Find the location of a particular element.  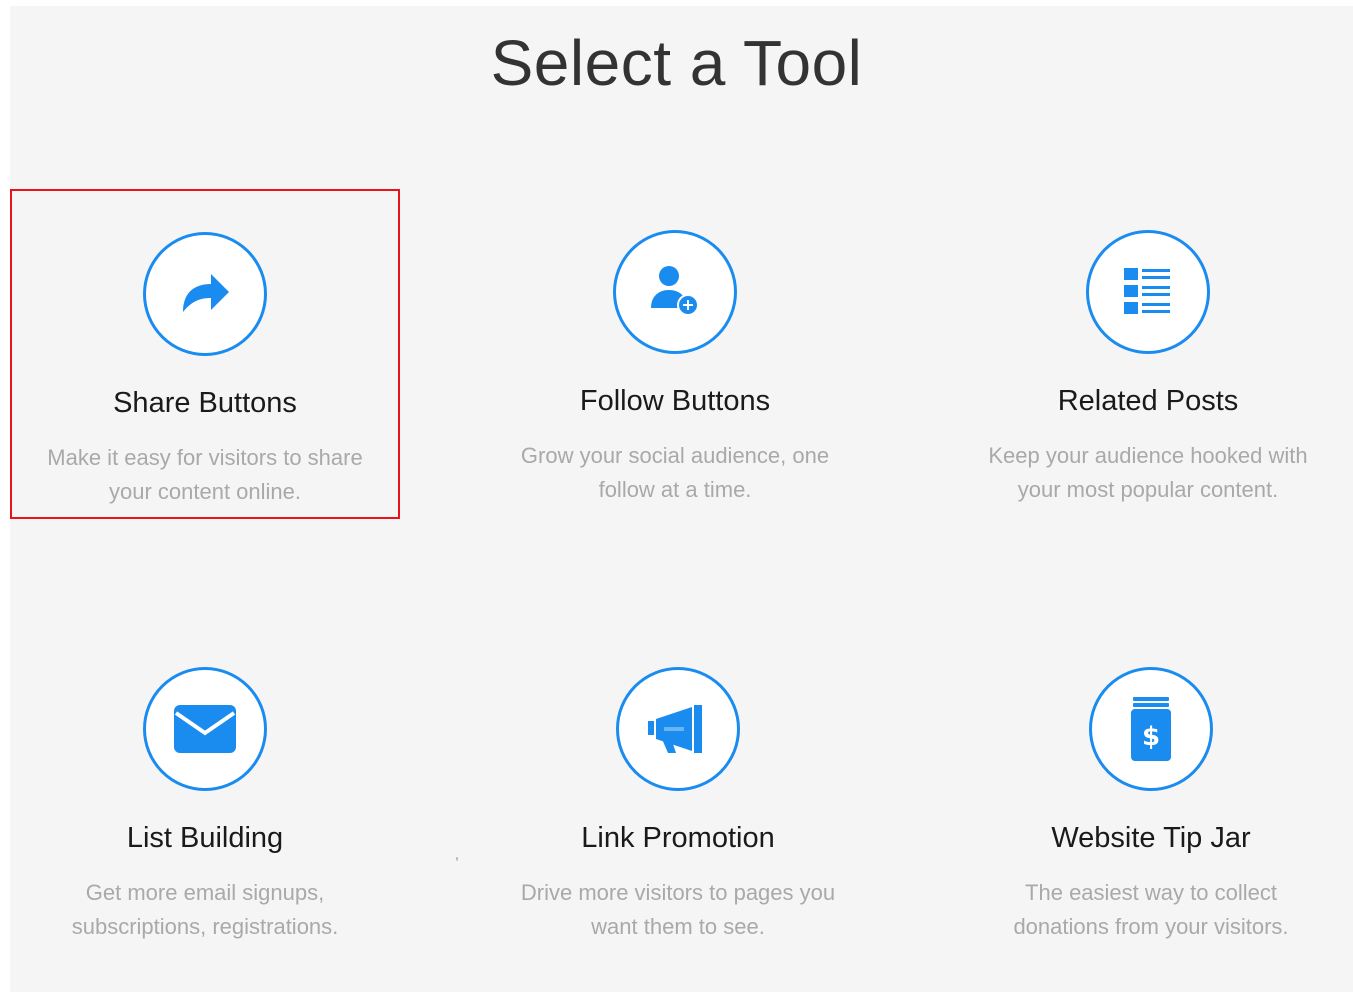

list-icon is located at coordinates (1147, 291).